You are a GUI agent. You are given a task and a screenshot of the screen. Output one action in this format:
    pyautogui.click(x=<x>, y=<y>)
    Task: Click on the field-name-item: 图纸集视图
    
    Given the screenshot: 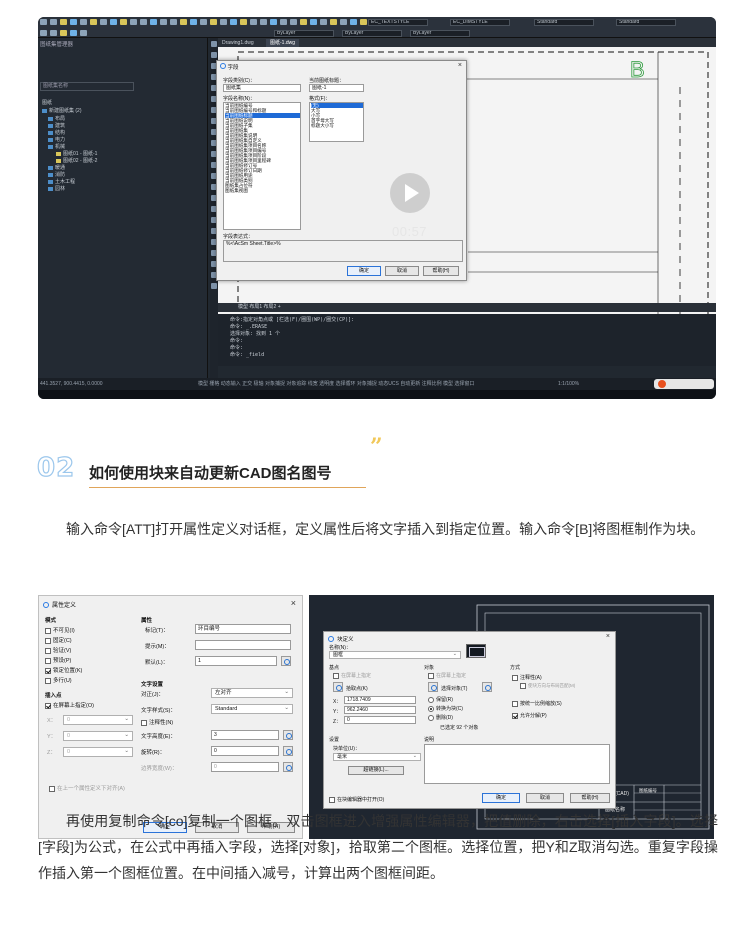 What is the action you would take?
    pyautogui.click(x=262, y=190)
    